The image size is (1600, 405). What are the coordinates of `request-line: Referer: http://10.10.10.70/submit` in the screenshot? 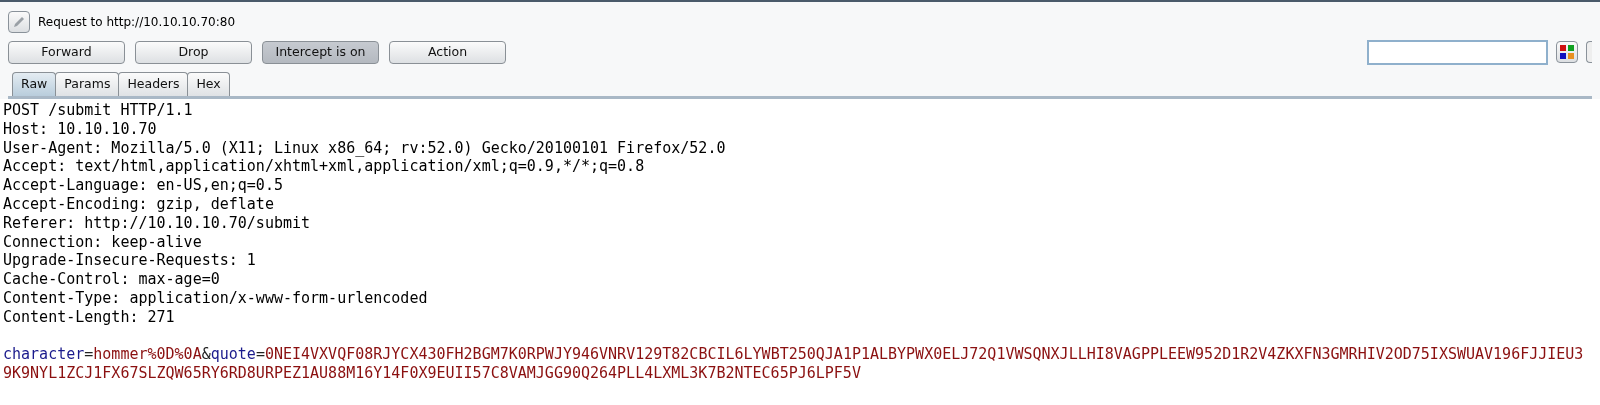 It's located at (157, 223).